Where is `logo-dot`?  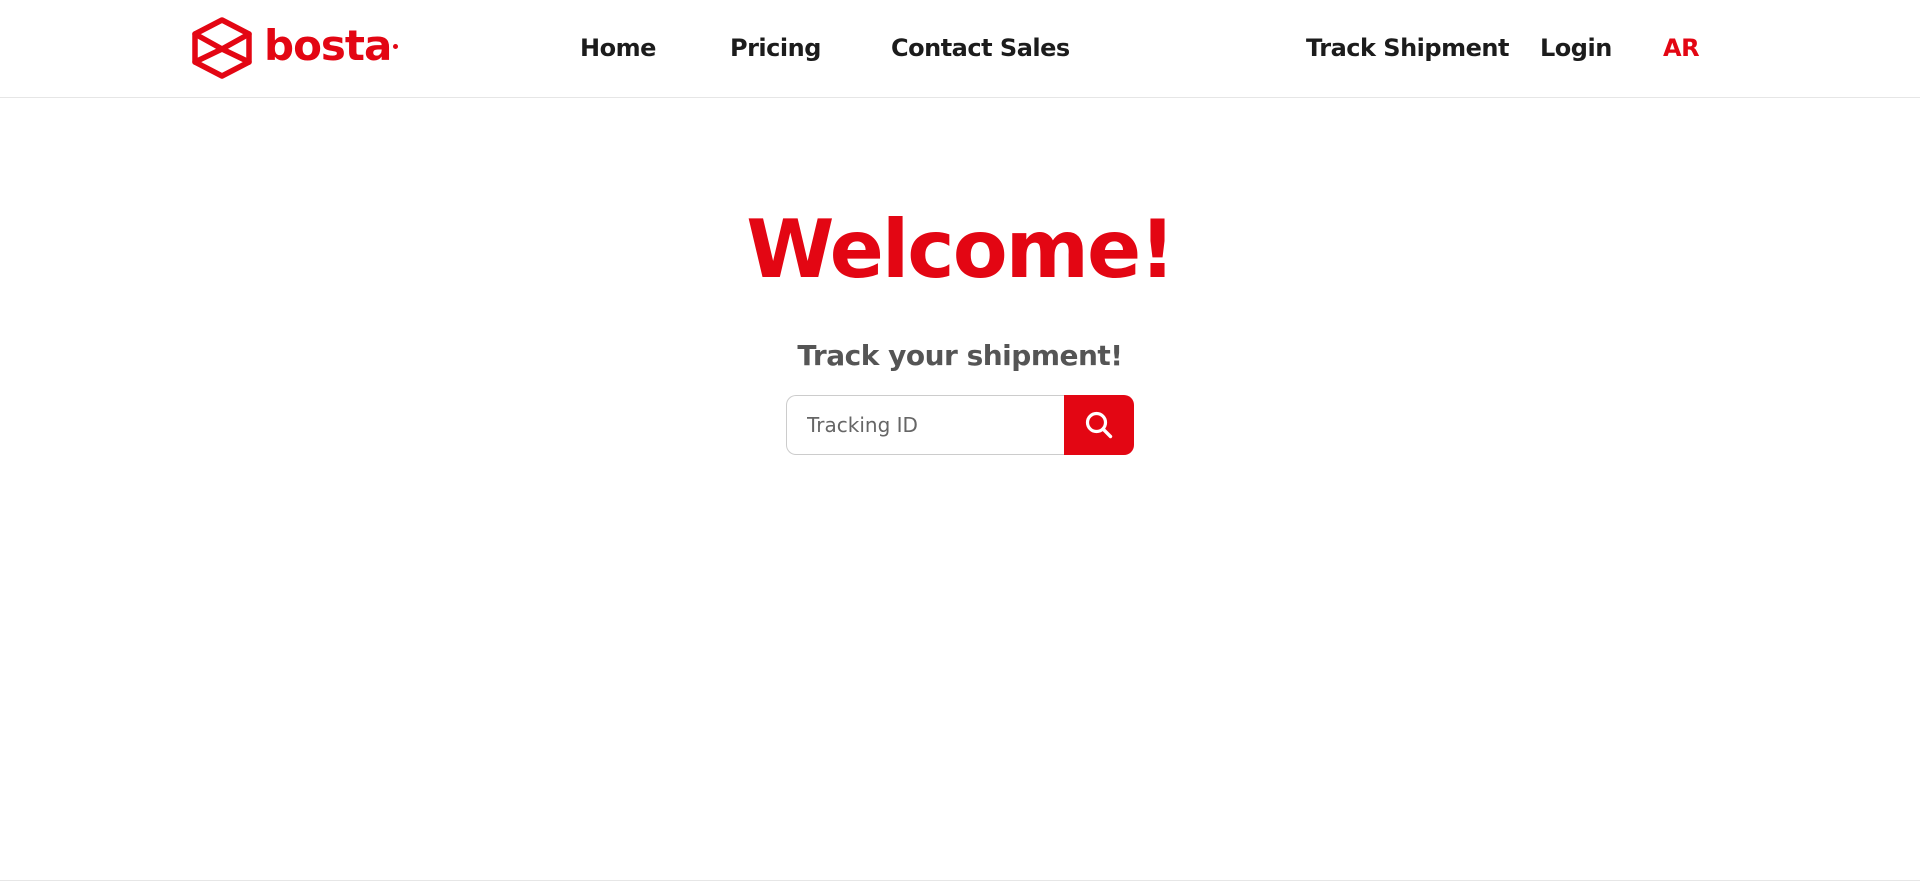 logo-dot is located at coordinates (396, 46).